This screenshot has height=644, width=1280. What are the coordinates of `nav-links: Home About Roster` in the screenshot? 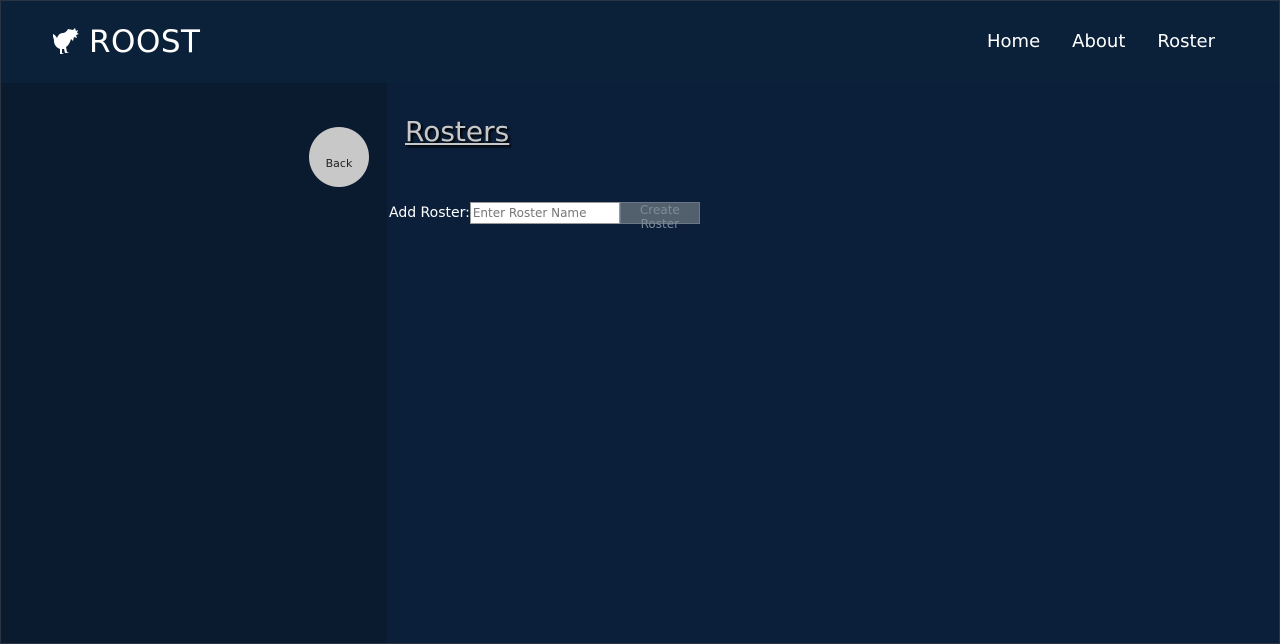 It's located at (1101, 41).